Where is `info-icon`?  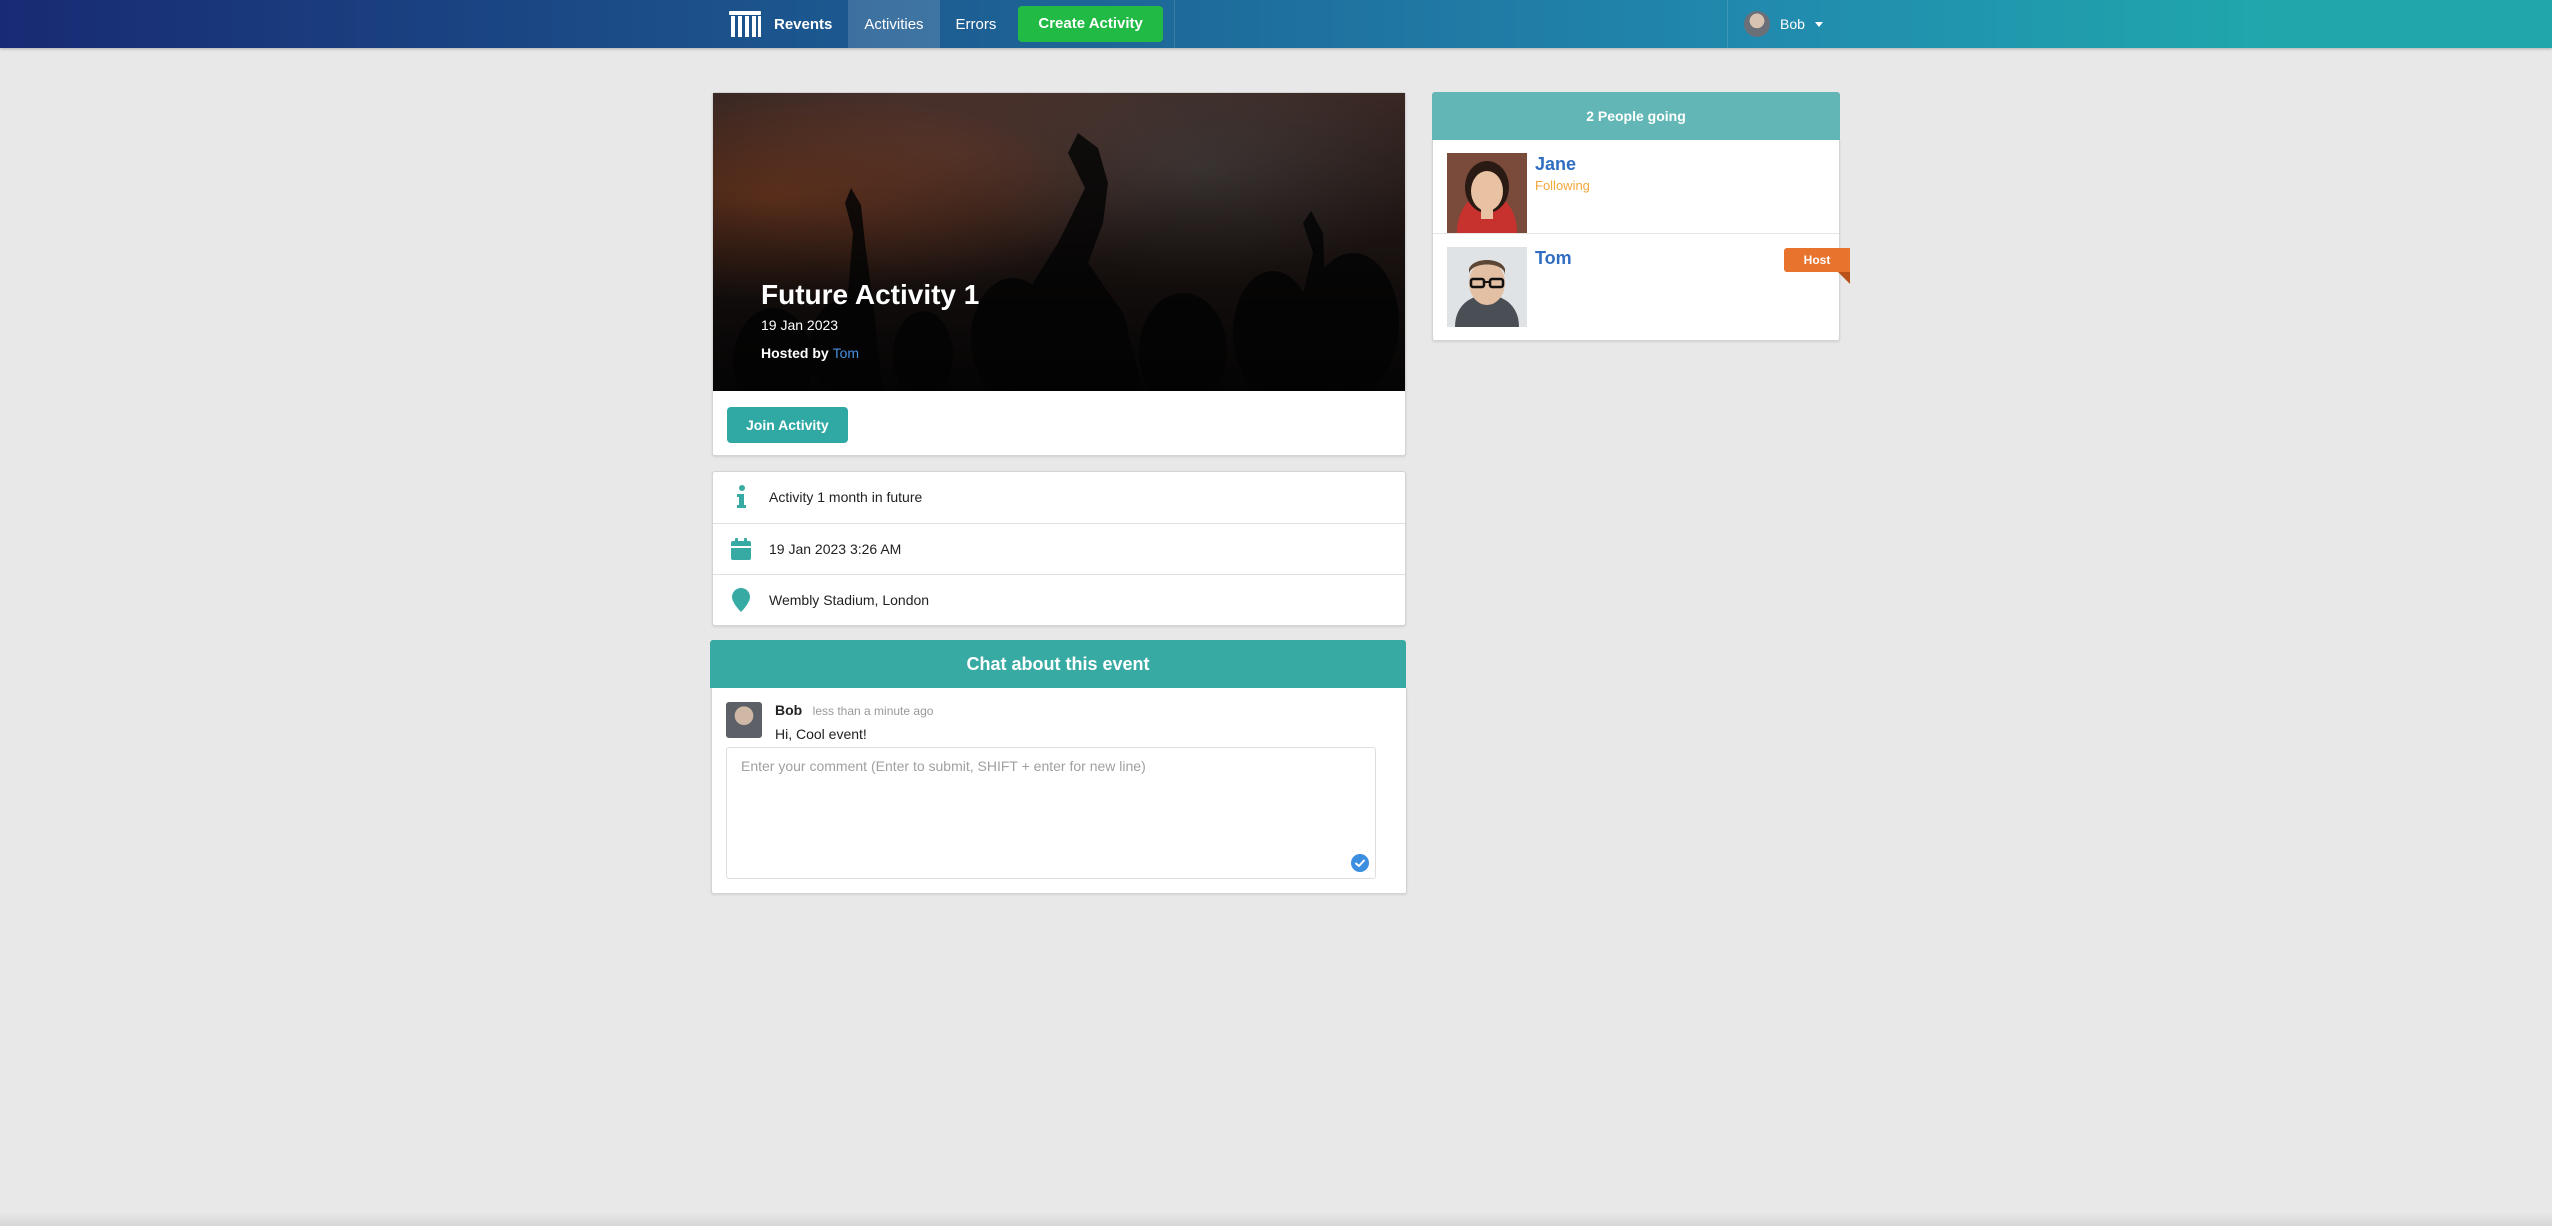 info-icon is located at coordinates (741, 497).